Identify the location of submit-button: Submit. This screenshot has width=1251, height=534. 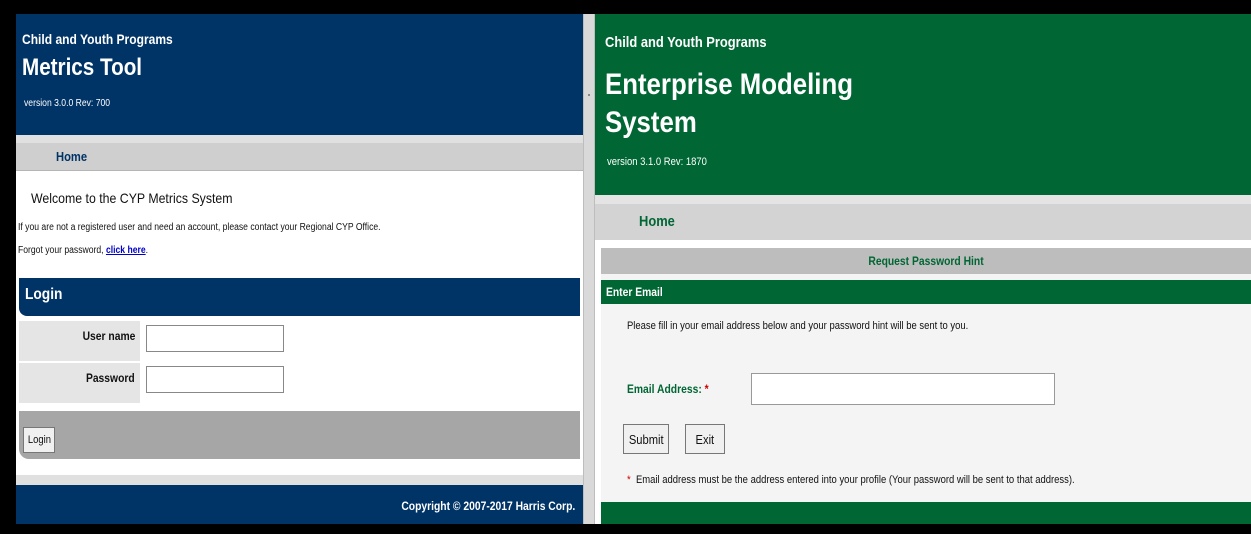
(646, 439).